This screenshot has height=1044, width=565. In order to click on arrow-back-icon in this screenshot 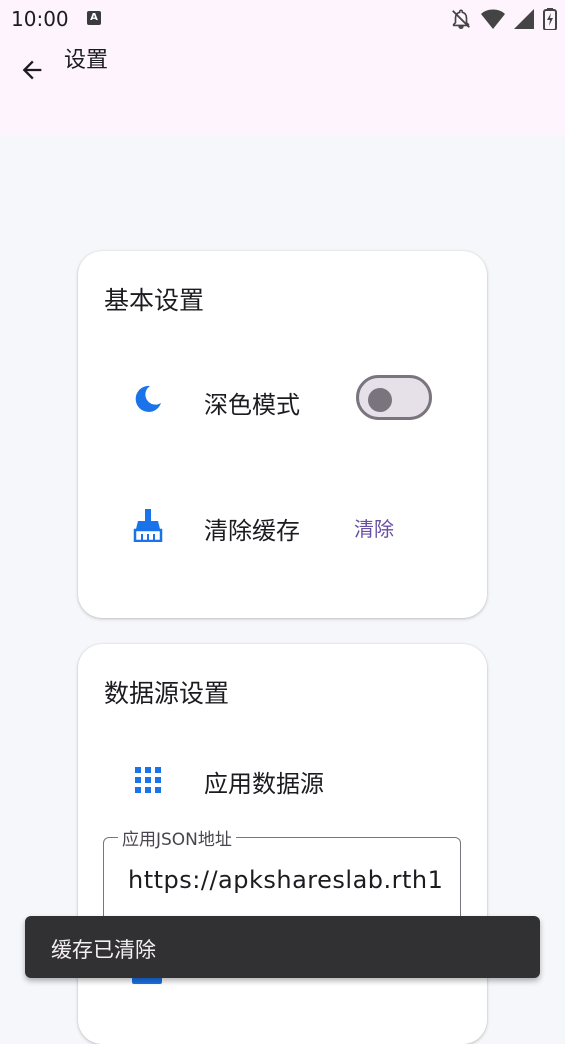, I will do `click(32, 70)`.